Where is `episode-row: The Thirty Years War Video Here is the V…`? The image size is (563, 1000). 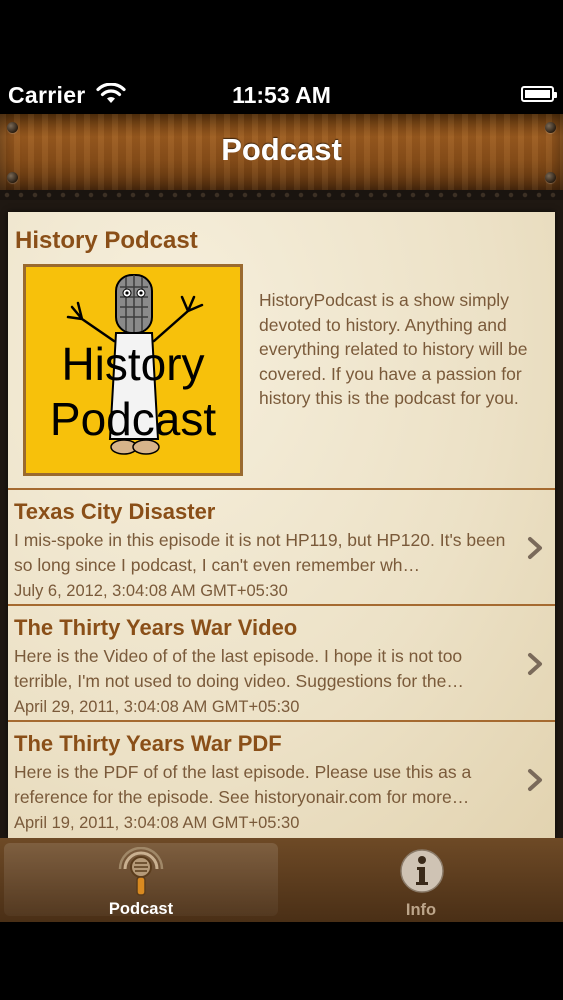 episode-row: The Thirty Years War Video Here is the V… is located at coordinates (281, 662).